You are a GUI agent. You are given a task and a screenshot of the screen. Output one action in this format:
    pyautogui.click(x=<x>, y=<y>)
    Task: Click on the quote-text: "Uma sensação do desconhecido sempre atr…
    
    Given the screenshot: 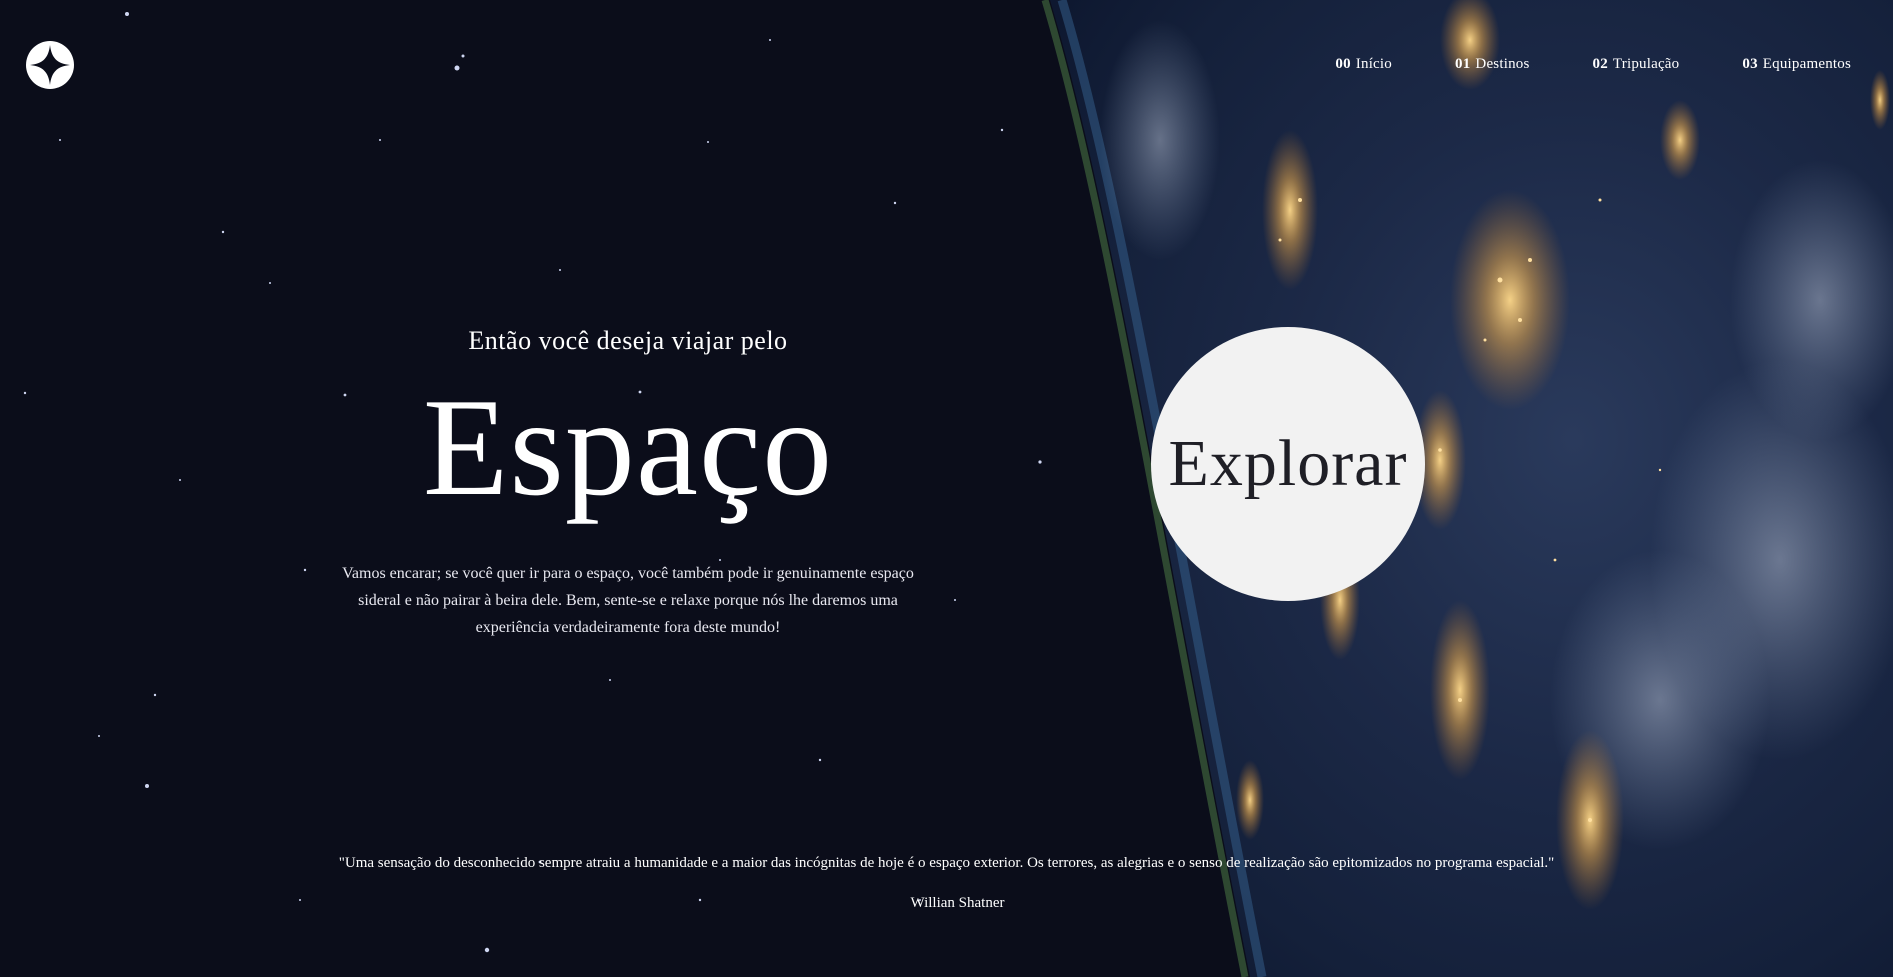 What is the action you would take?
    pyautogui.click(x=946, y=863)
    